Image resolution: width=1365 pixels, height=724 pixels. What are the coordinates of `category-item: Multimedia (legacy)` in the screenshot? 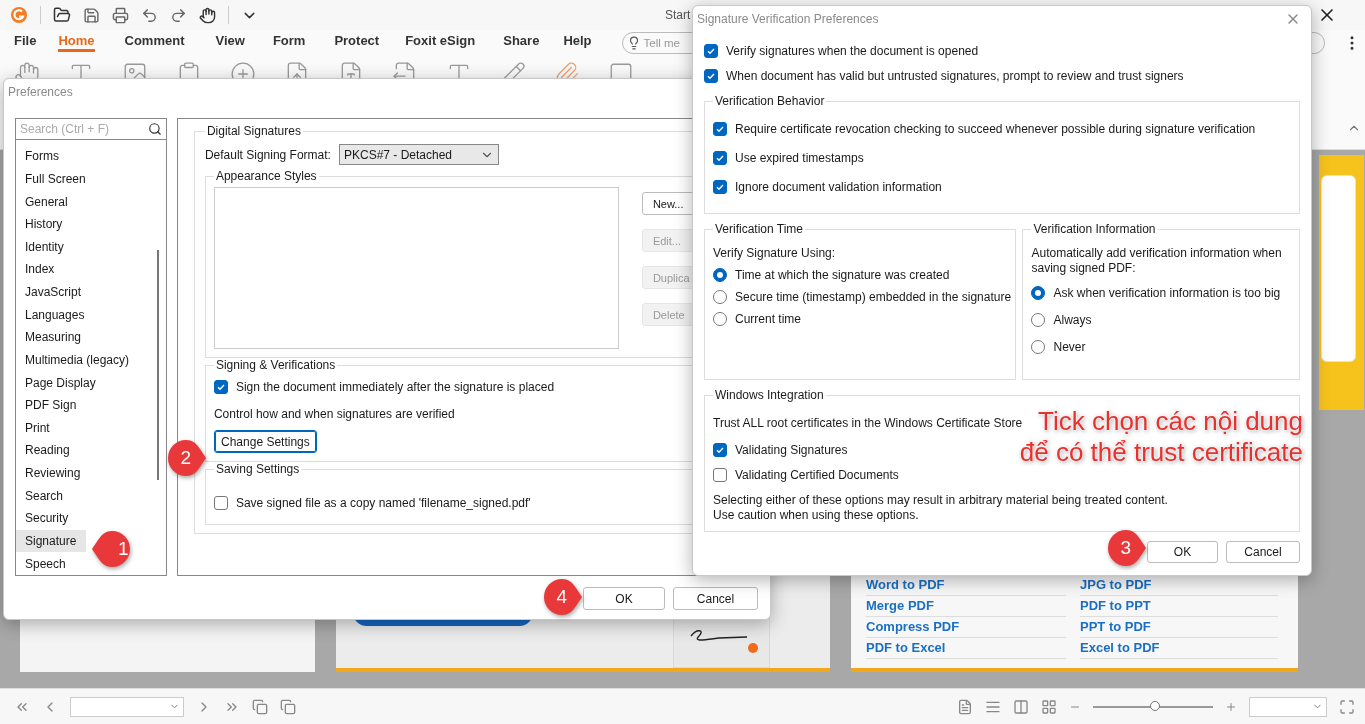 It's located at (78, 360).